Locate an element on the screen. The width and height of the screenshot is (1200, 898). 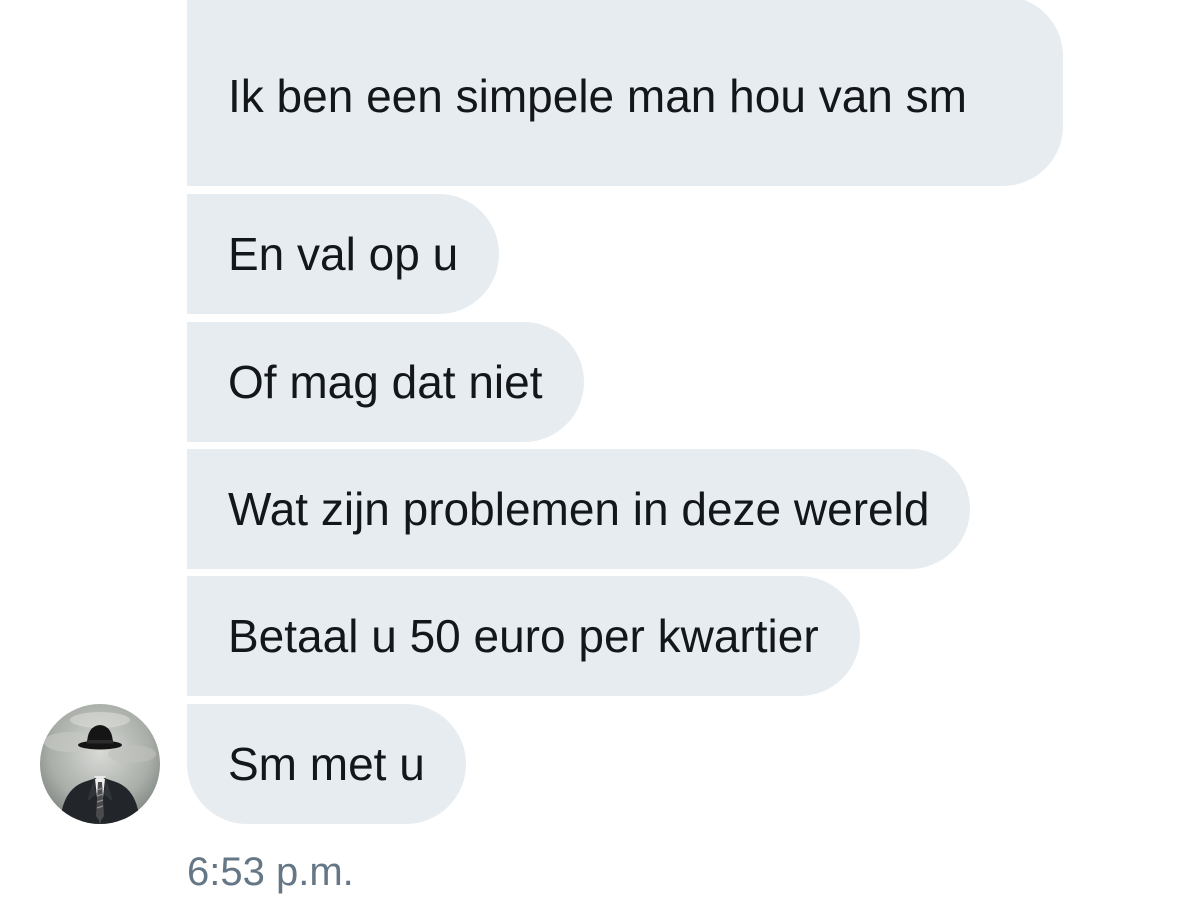
message-timestamp: 6:53 p.m. is located at coordinates (270, 872).